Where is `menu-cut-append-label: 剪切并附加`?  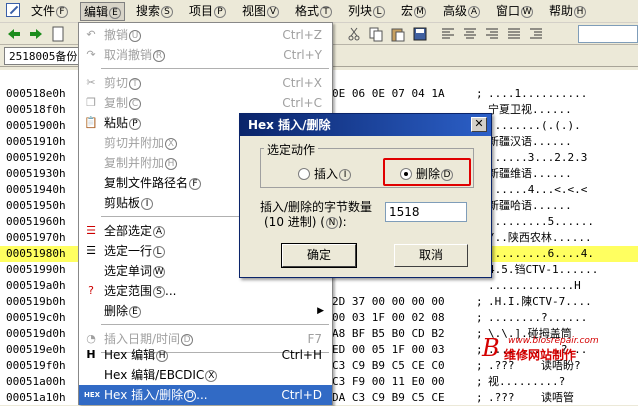 menu-cut-append-label: 剪切并附加 is located at coordinates (134, 143).